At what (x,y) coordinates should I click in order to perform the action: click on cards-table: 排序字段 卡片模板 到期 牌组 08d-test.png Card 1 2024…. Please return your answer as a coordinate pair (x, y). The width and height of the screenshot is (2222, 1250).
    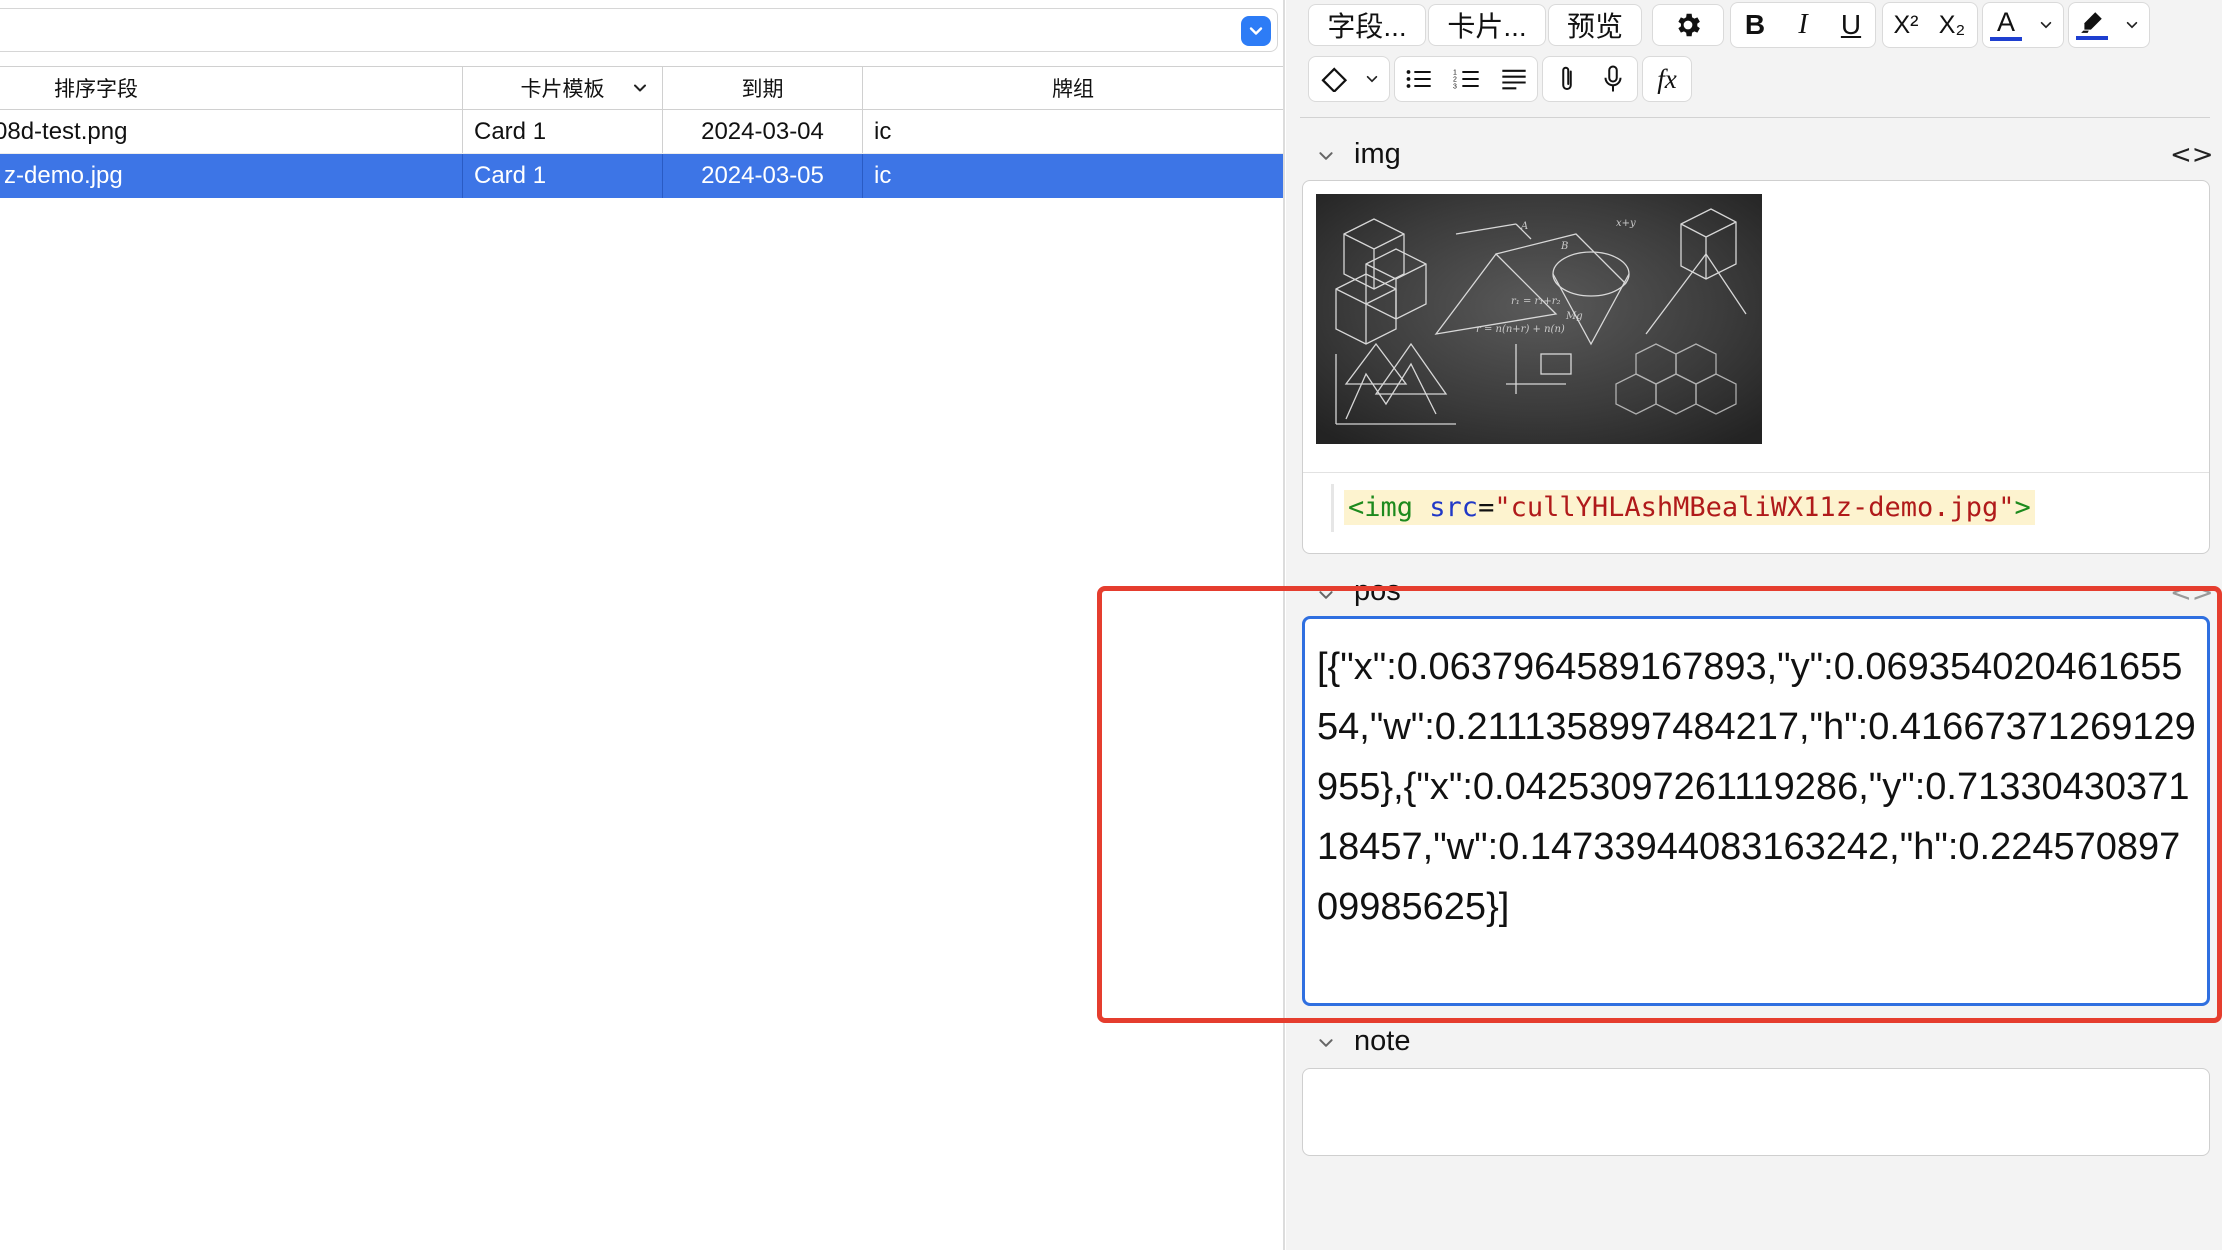
    Looking at the image, I should click on (641, 132).